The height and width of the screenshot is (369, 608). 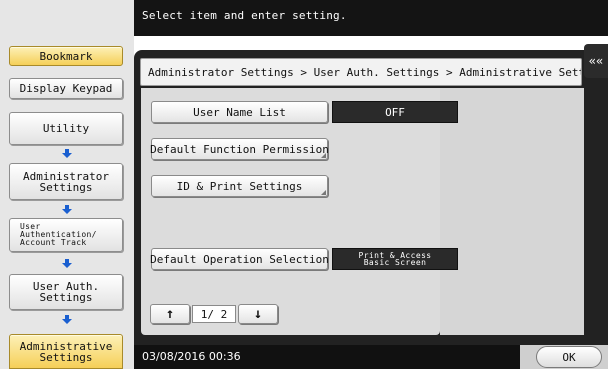 I want to click on page-up-button: ↑, so click(x=170, y=314).